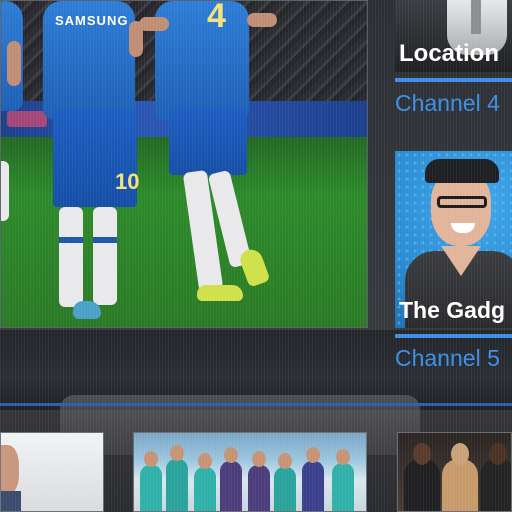 This screenshot has height=512, width=512. What do you see at coordinates (52, 472) in the screenshot?
I see `presenter-thumbnail` at bounding box center [52, 472].